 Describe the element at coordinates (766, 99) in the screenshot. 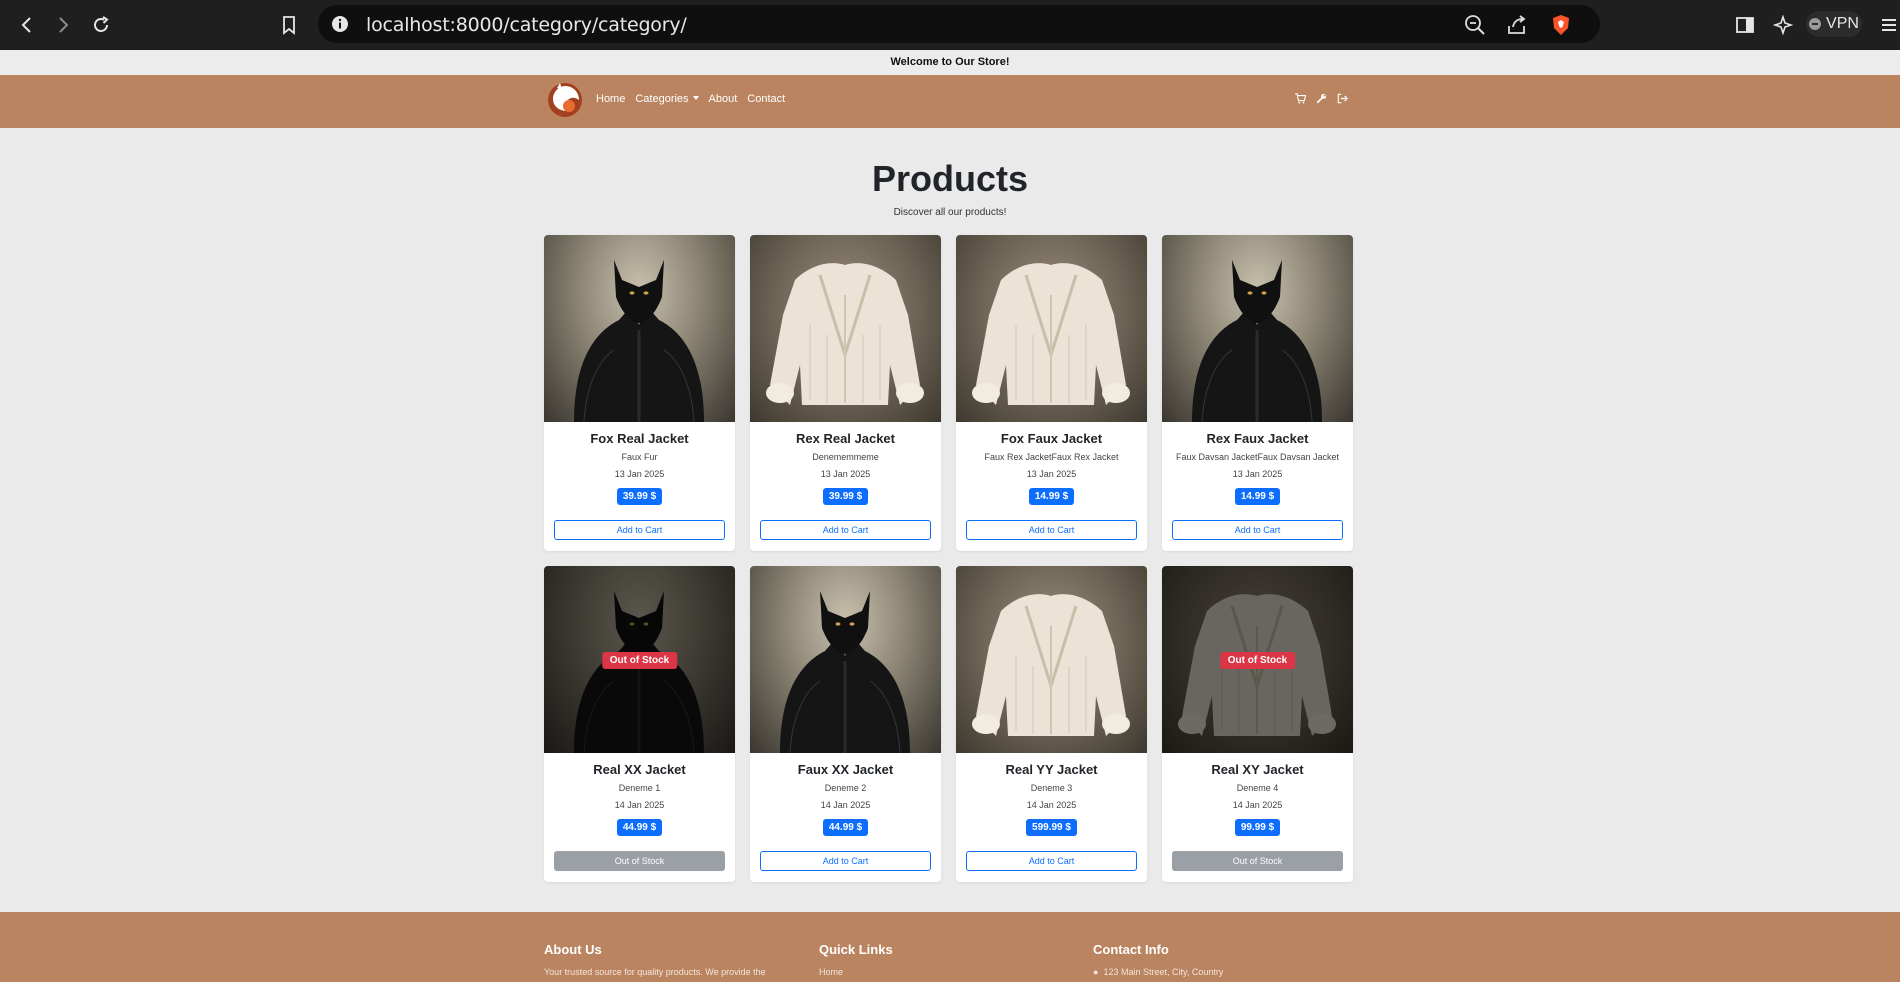

I see `nav-contact: Contact` at that location.